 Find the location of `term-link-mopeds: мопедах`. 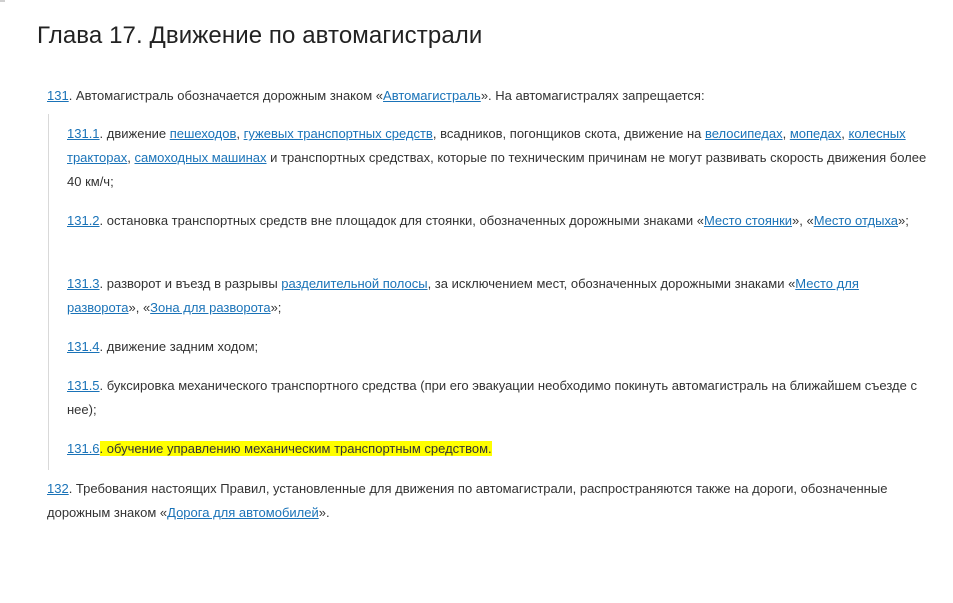

term-link-mopeds: мопедах is located at coordinates (815, 133).